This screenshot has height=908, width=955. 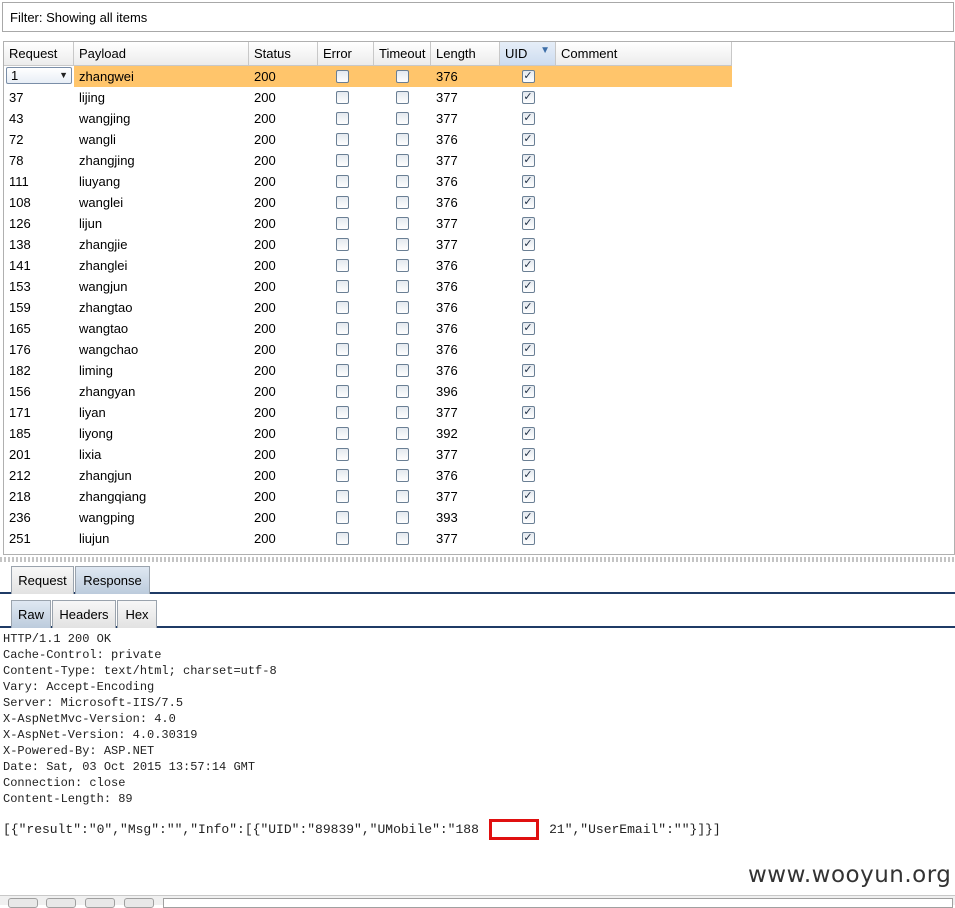 What do you see at coordinates (79, 17) in the screenshot?
I see `filter-text: Filter: Showing all items` at bounding box center [79, 17].